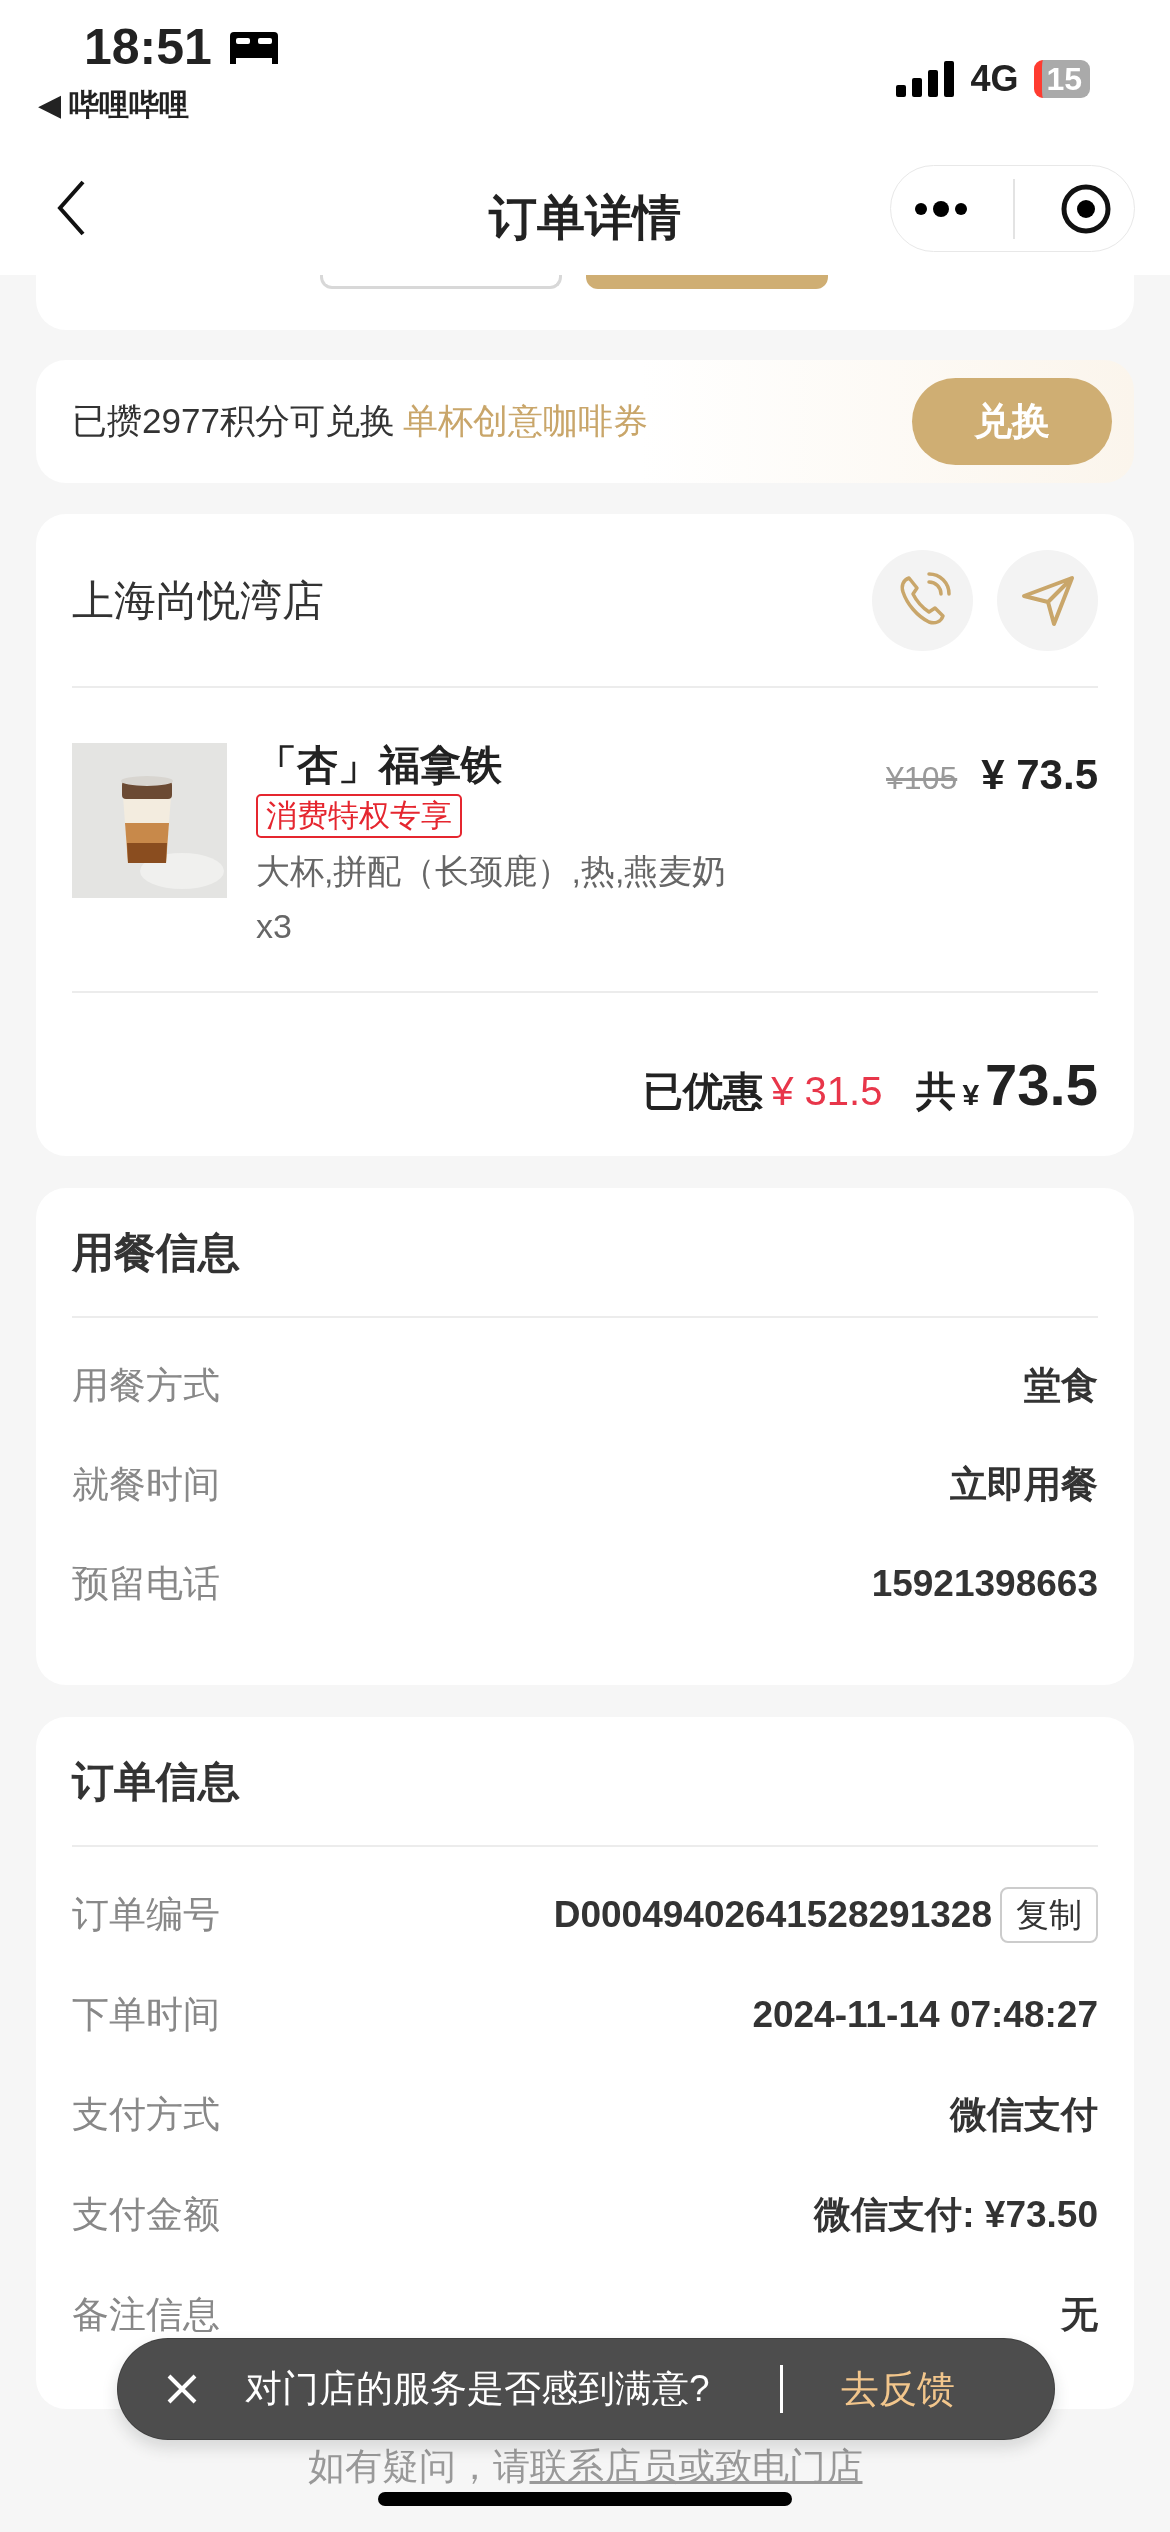 This screenshot has width=1170, height=2532. I want to click on points-text: 已攒2977积分可兑换, so click(233, 421).